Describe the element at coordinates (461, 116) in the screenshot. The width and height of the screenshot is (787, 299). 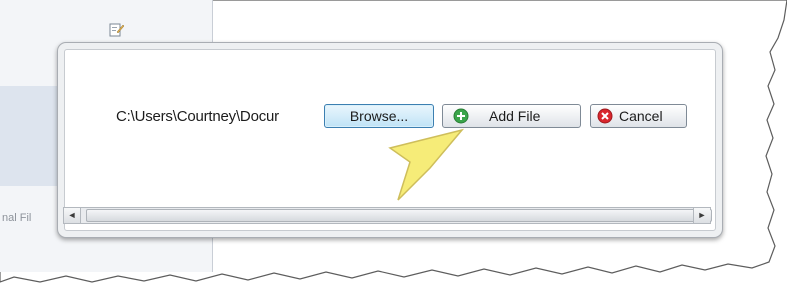
I see `add-circle-icon` at that location.